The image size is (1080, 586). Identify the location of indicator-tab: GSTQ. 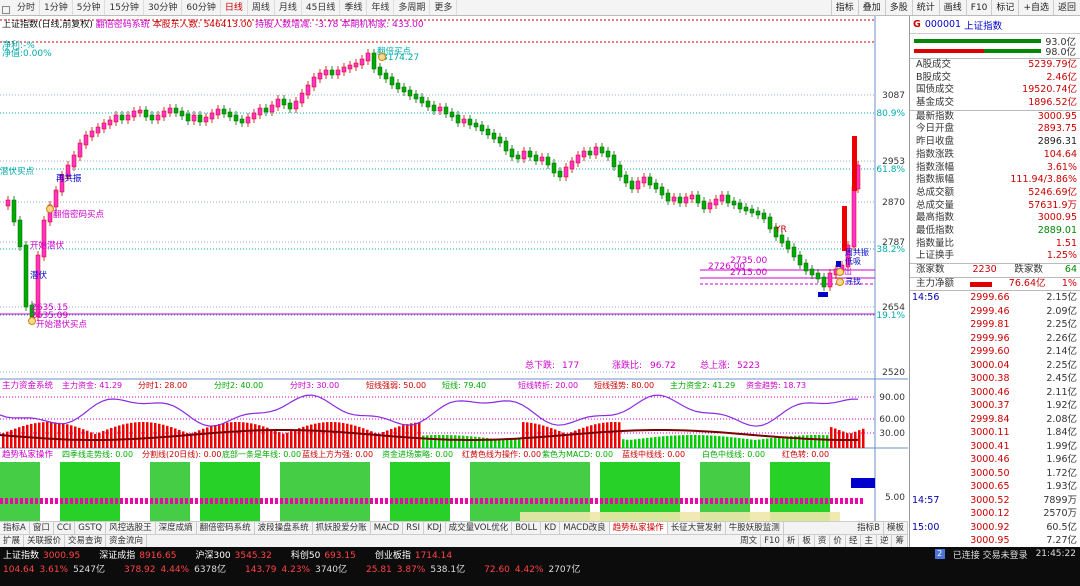
(91, 528).